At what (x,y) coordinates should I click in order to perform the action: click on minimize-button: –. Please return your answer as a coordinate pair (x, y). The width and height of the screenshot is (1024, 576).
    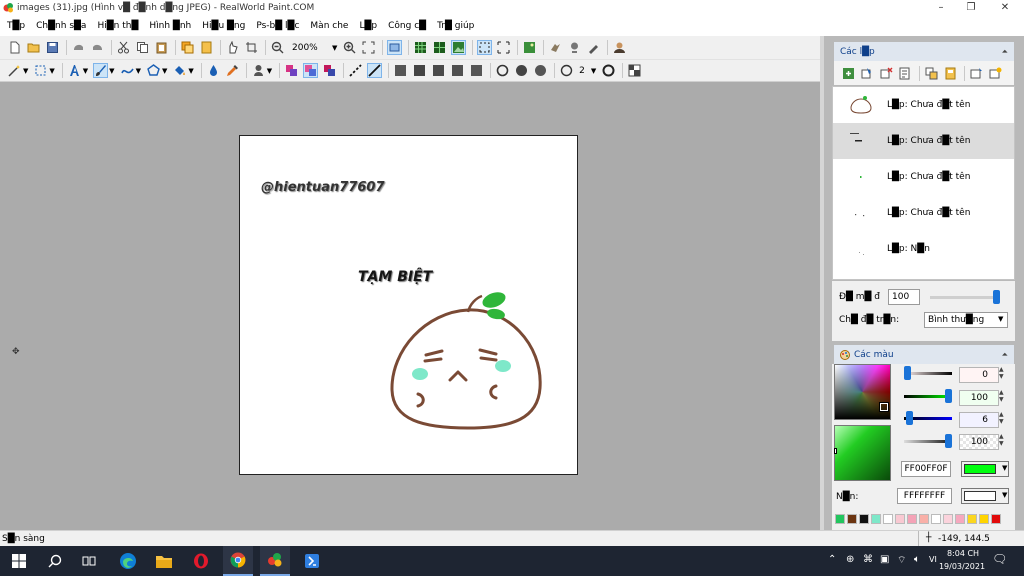
    Looking at the image, I should click on (941, 8).